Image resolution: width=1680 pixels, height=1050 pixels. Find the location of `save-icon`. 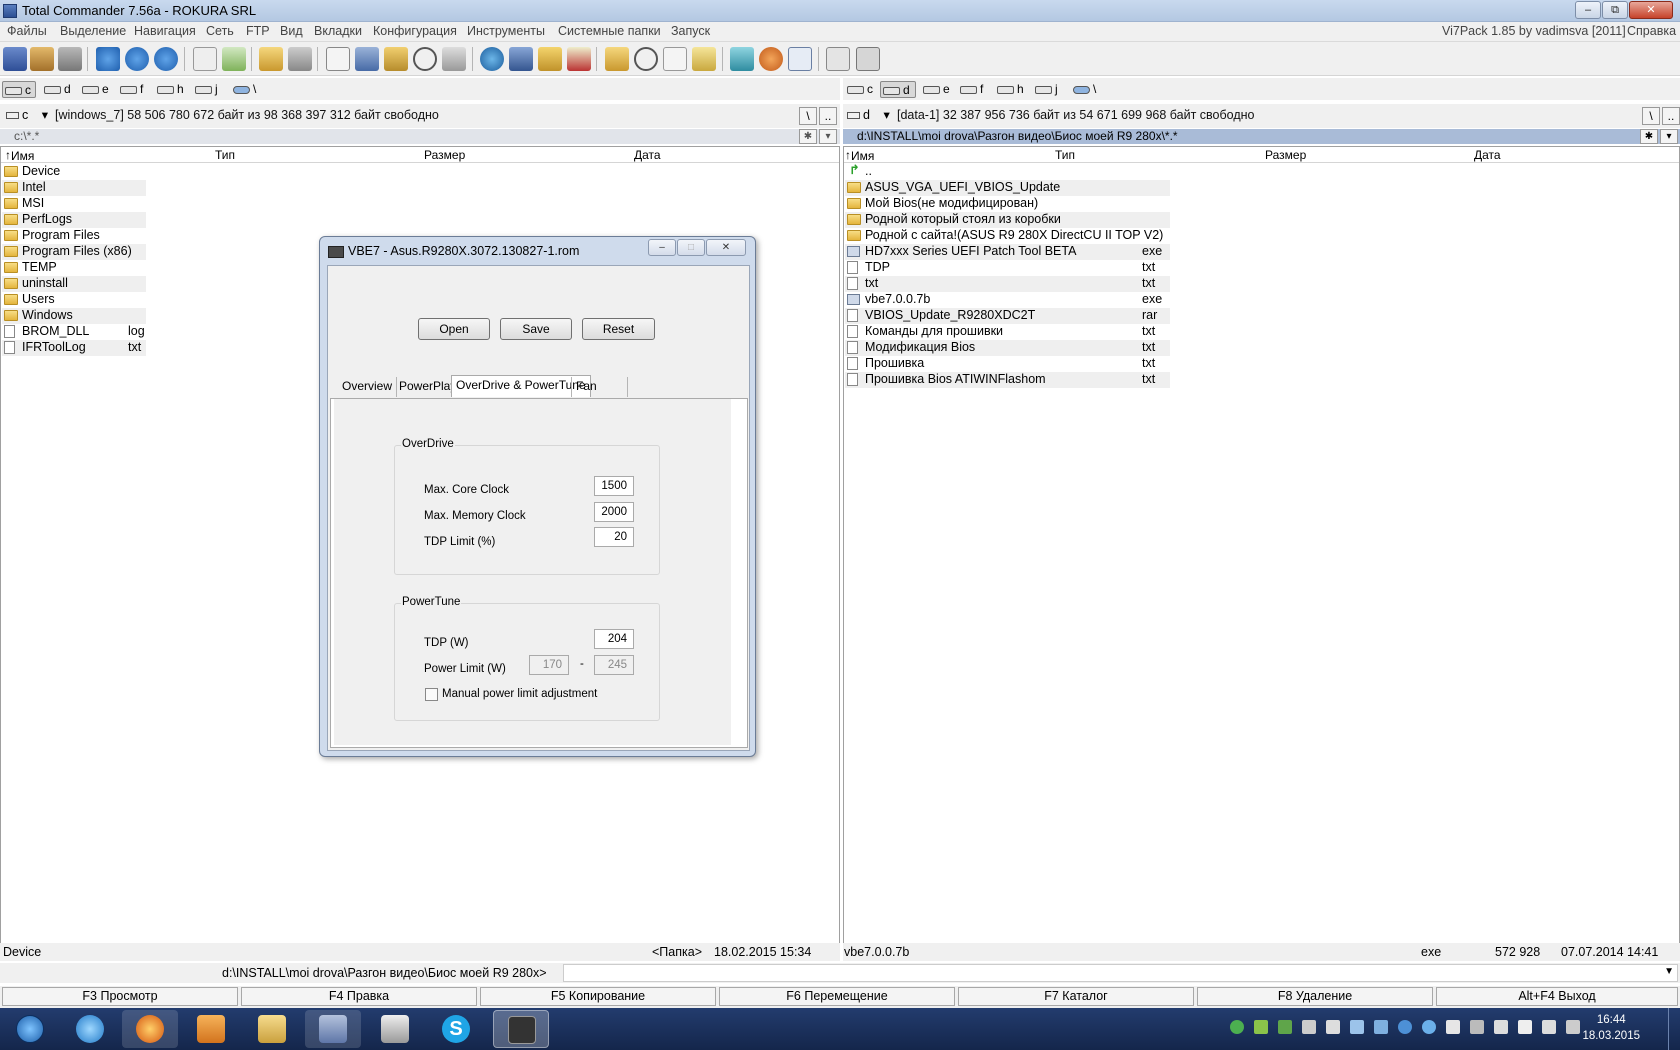

save-icon is located at coordinates (15, 59).